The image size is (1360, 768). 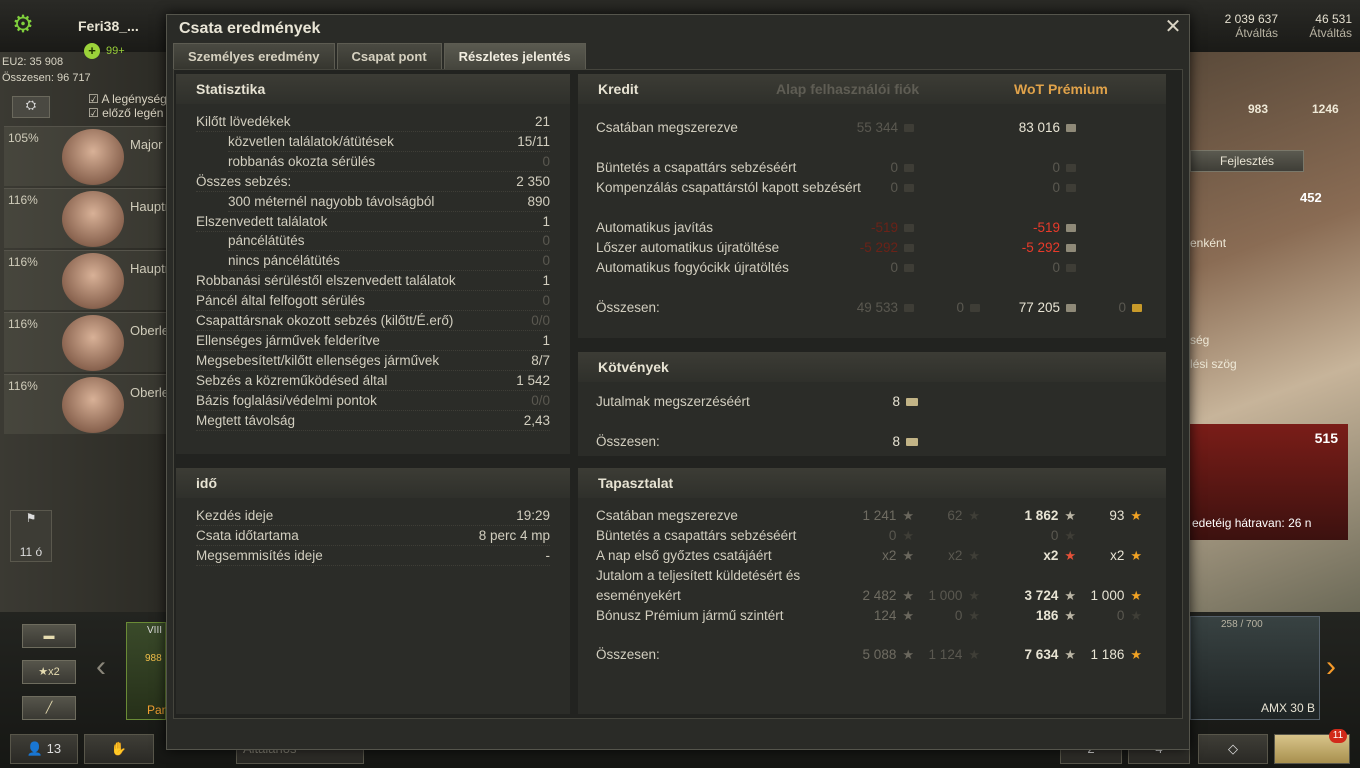 What do you see at coordinates (878, 247) in the screenshot?
I see `credit-basic-value: -5 292` at bounding box center [878, 247].